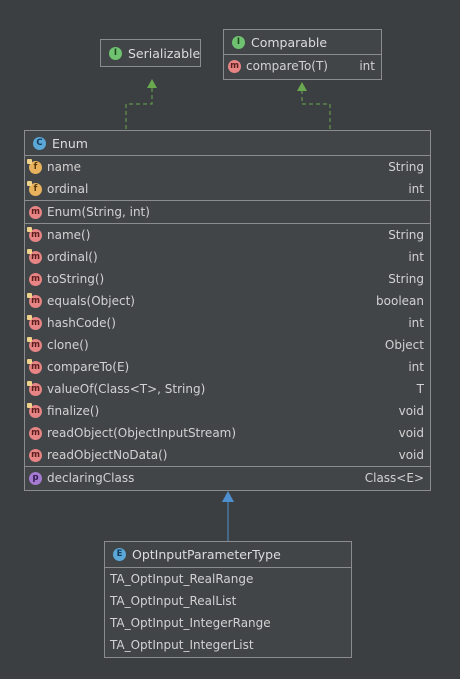 The image size is (460, 679). Describe the element at coordinates (98, 212) in the screenshot. I see `constructor-name: Enum(String, int)` at that location.